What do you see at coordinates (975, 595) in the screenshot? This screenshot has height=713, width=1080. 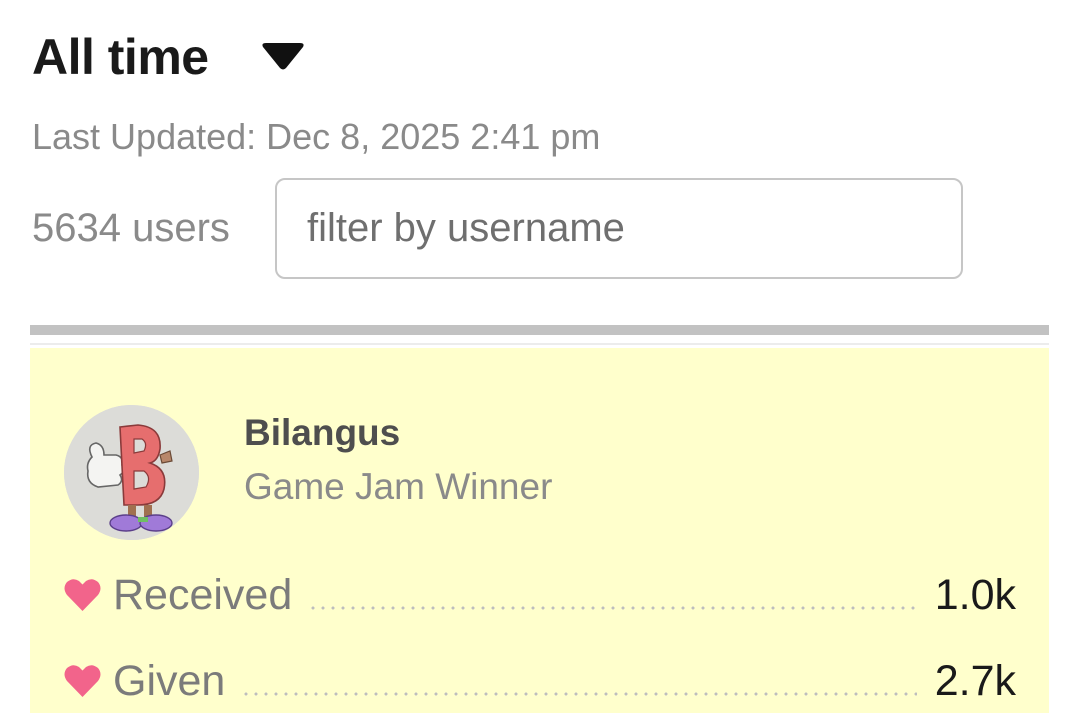 I see `stat-value: 1.0k` at bounding box center [975, 595].